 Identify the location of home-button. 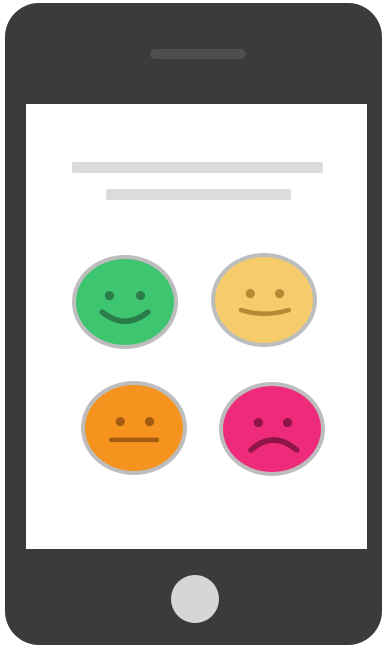
(195, 599).